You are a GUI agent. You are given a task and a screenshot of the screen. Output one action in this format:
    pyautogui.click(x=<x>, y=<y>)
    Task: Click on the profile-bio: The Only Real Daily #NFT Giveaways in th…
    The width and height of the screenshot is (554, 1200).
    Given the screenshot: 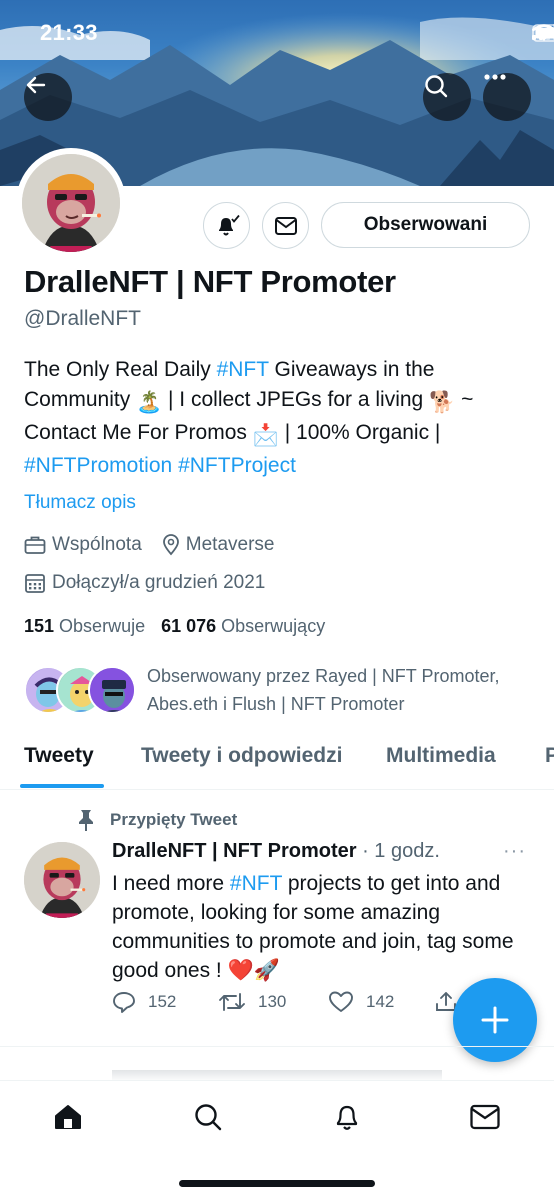 What is the action you would take?
    pyautogui.click(x=279, y=418)
    